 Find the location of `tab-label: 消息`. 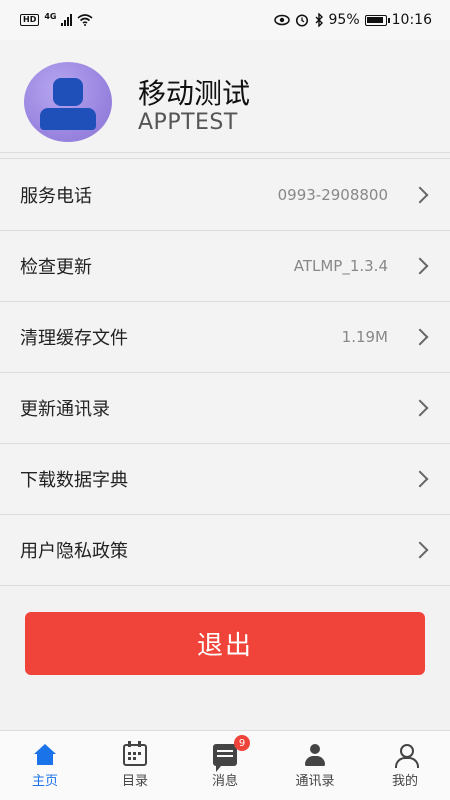

tab-label: 消息 is located at coordinates (224, 781).